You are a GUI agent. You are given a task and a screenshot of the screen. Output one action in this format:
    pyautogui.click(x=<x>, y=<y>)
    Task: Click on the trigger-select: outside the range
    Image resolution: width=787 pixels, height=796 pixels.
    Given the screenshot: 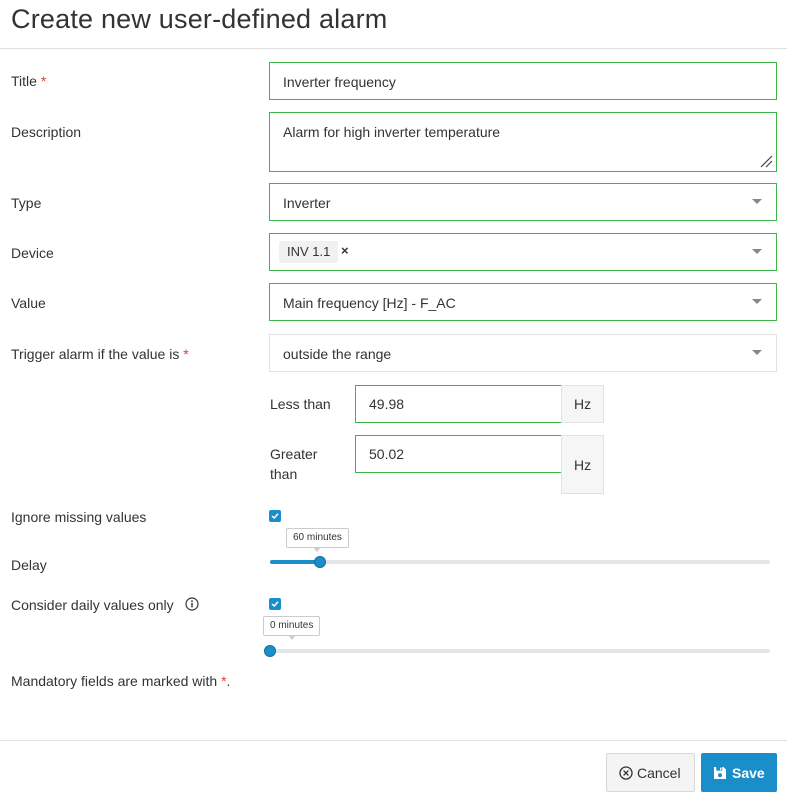 What is the action you would take?
    pyautogui.click(x=523, y=353)
    